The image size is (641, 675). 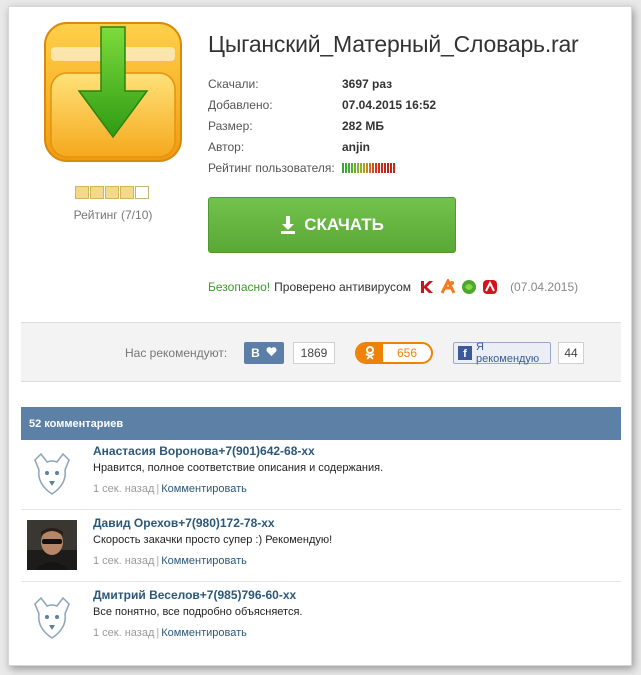 What do you see at coordinates (233, 83) in the screenshot?
I see `downloads-label: Скачали:` at bounding box center [233, 83].